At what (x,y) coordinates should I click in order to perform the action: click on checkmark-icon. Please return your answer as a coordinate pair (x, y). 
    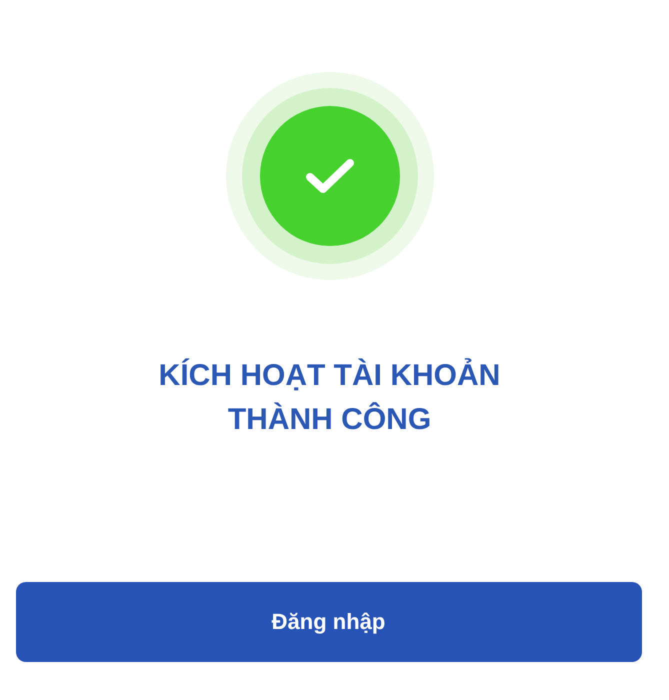
    Looking at the image, I should click on (330, 176).